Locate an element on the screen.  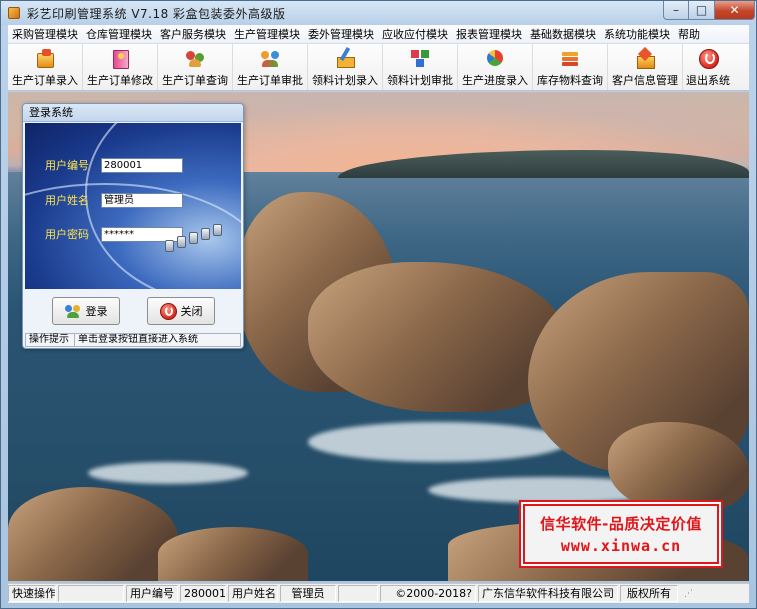
status-quick-ops: 快速操作 is located at coordinates (32, 593).